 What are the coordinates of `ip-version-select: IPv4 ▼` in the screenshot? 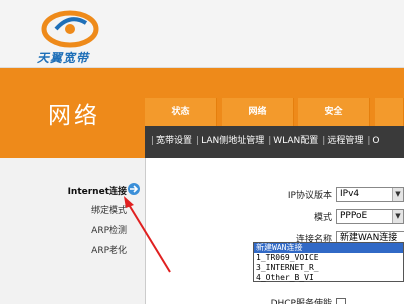 It's located at (370, 194).